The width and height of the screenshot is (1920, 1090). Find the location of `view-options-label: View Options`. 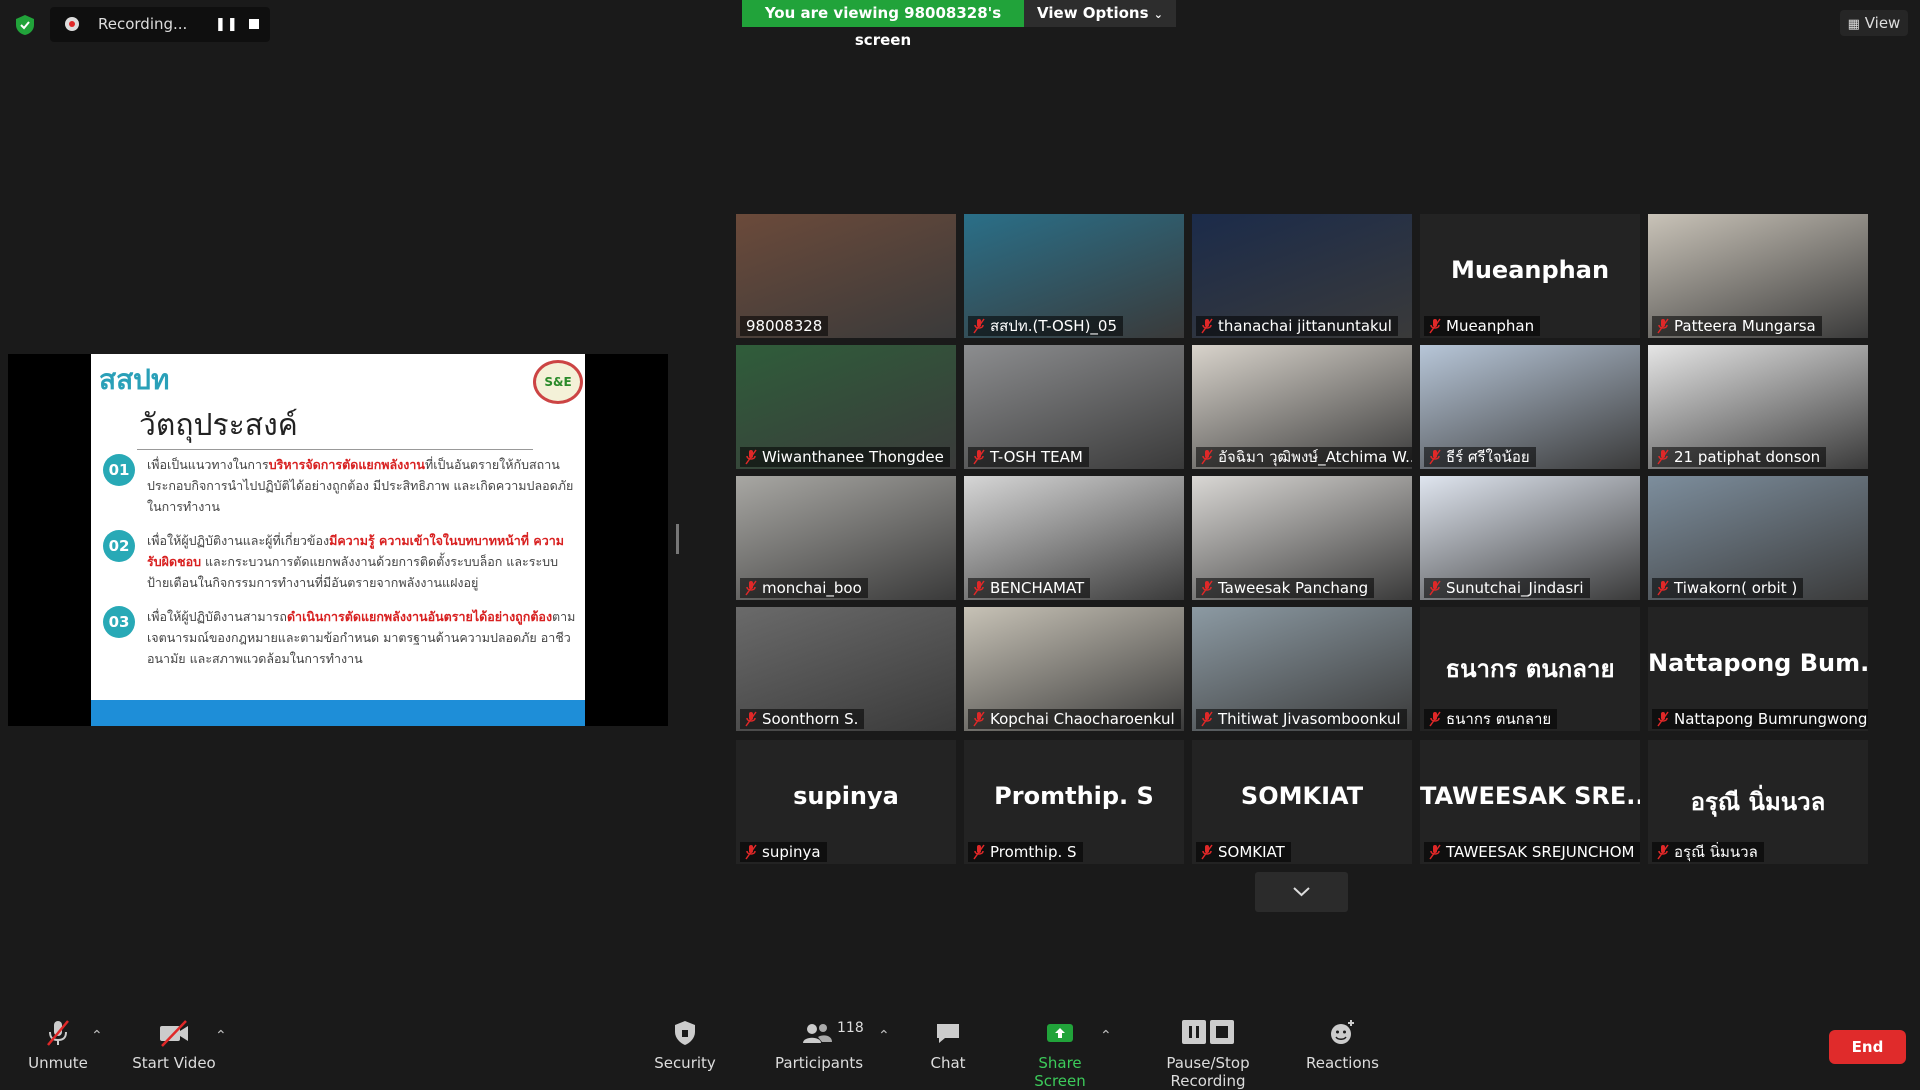

view-options-label: View Options is located at coordinates (1093, 13).